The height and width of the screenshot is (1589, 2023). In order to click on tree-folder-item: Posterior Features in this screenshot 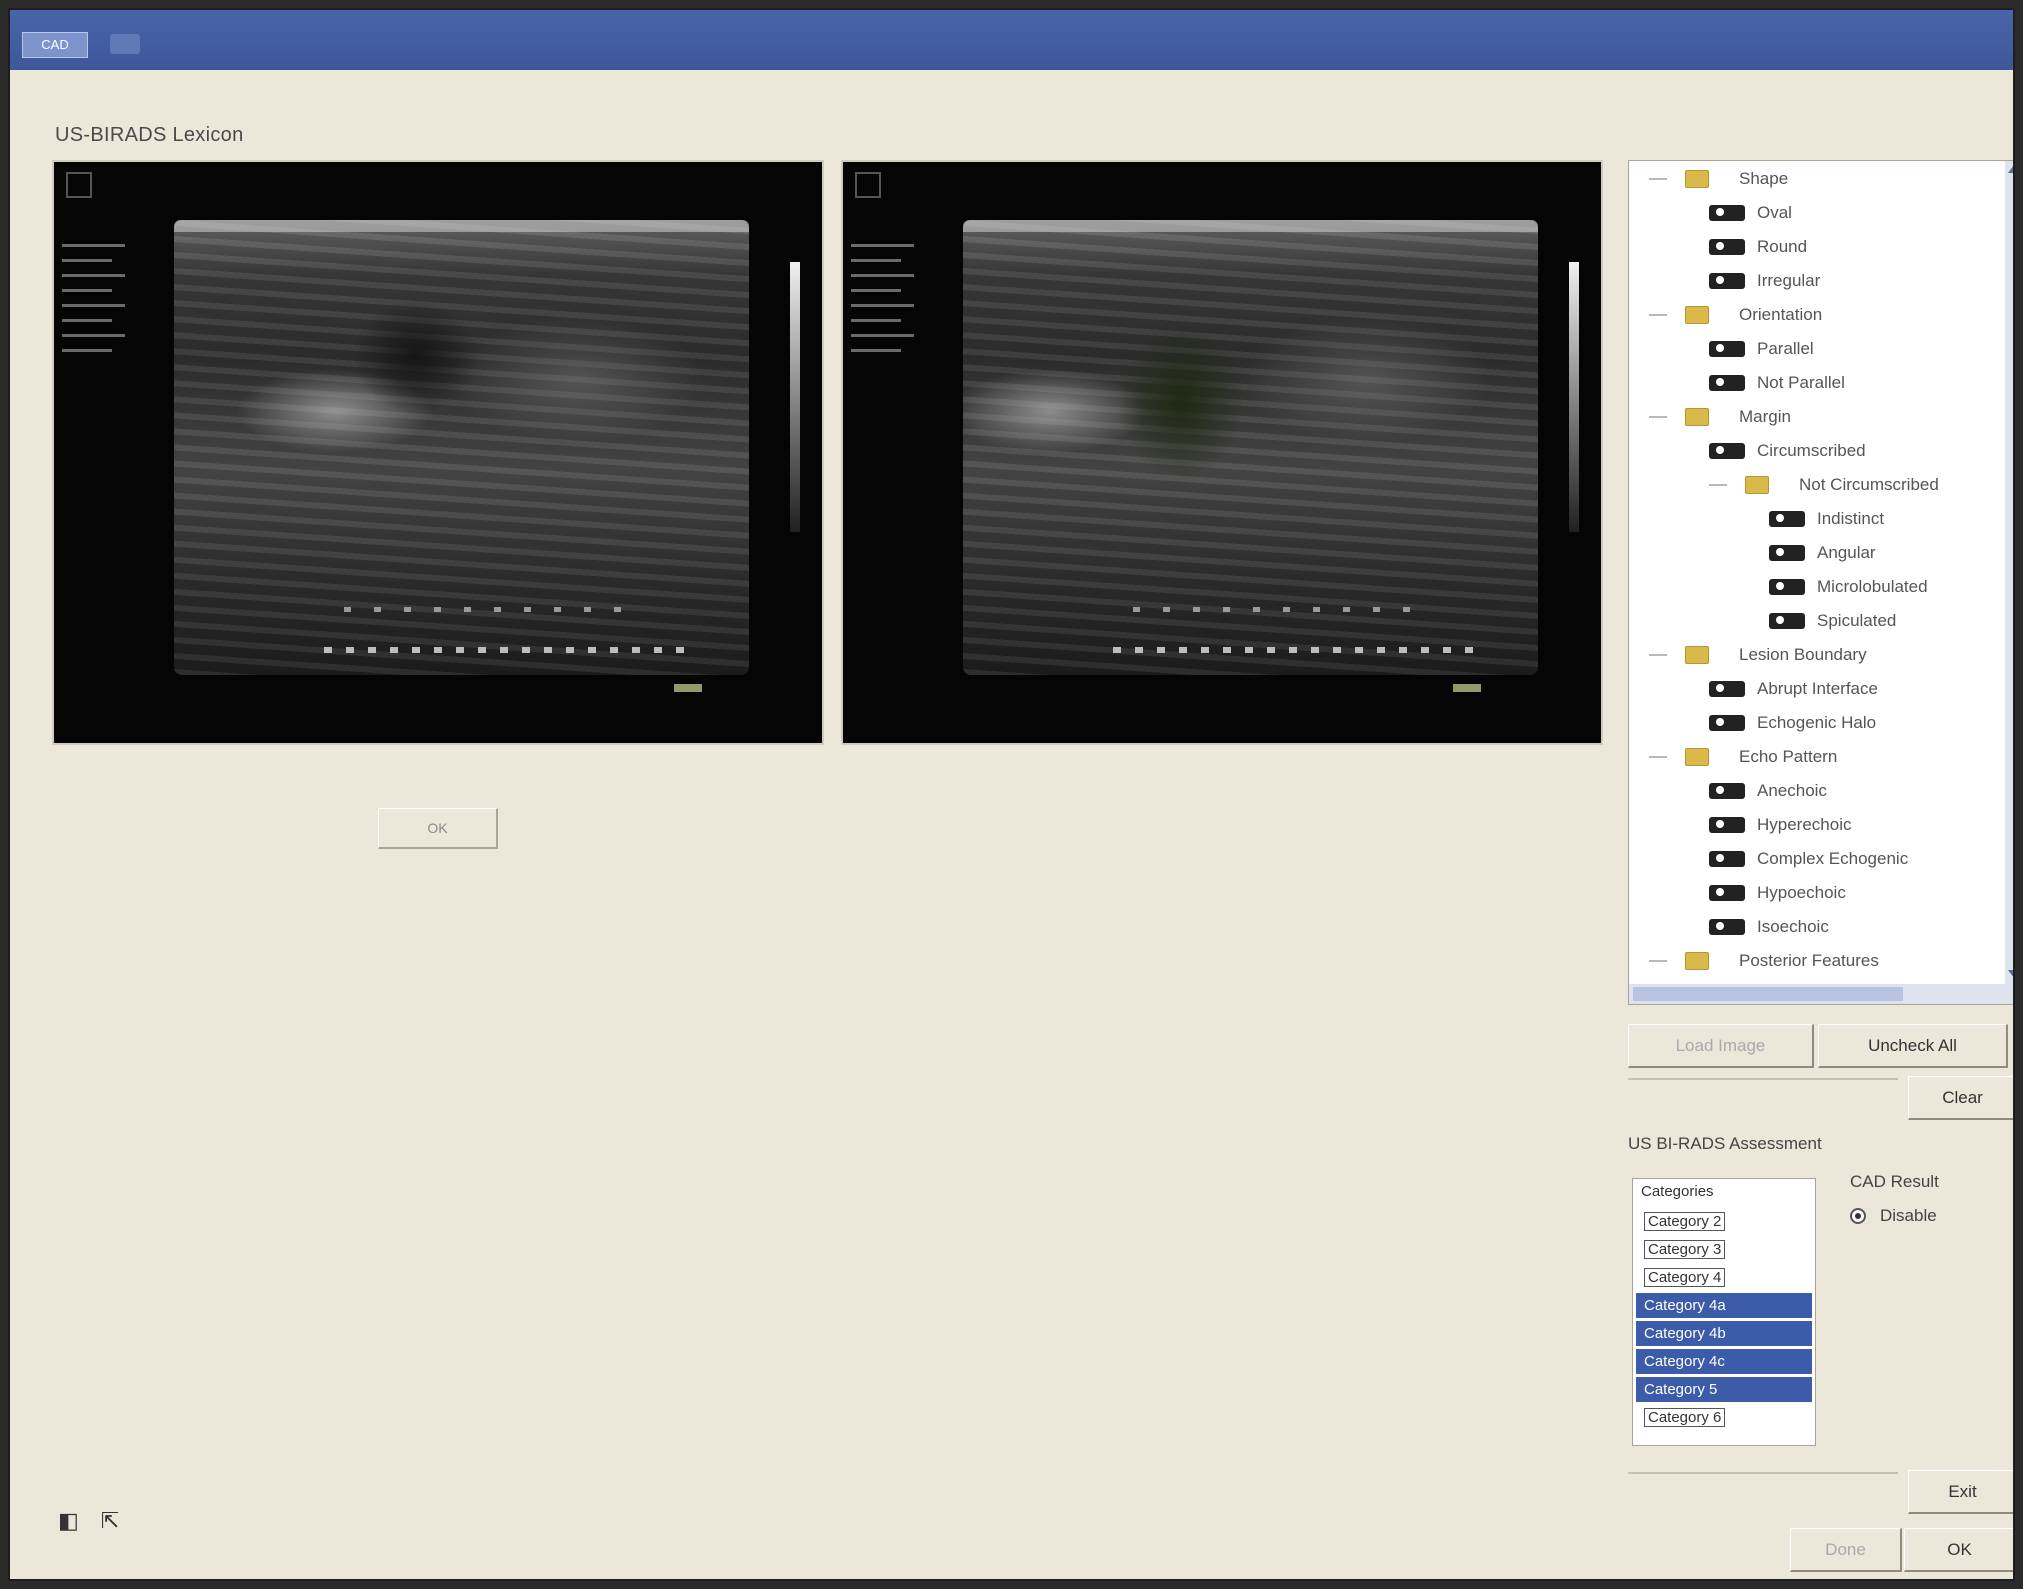, I will do `click(1764, 961)`.